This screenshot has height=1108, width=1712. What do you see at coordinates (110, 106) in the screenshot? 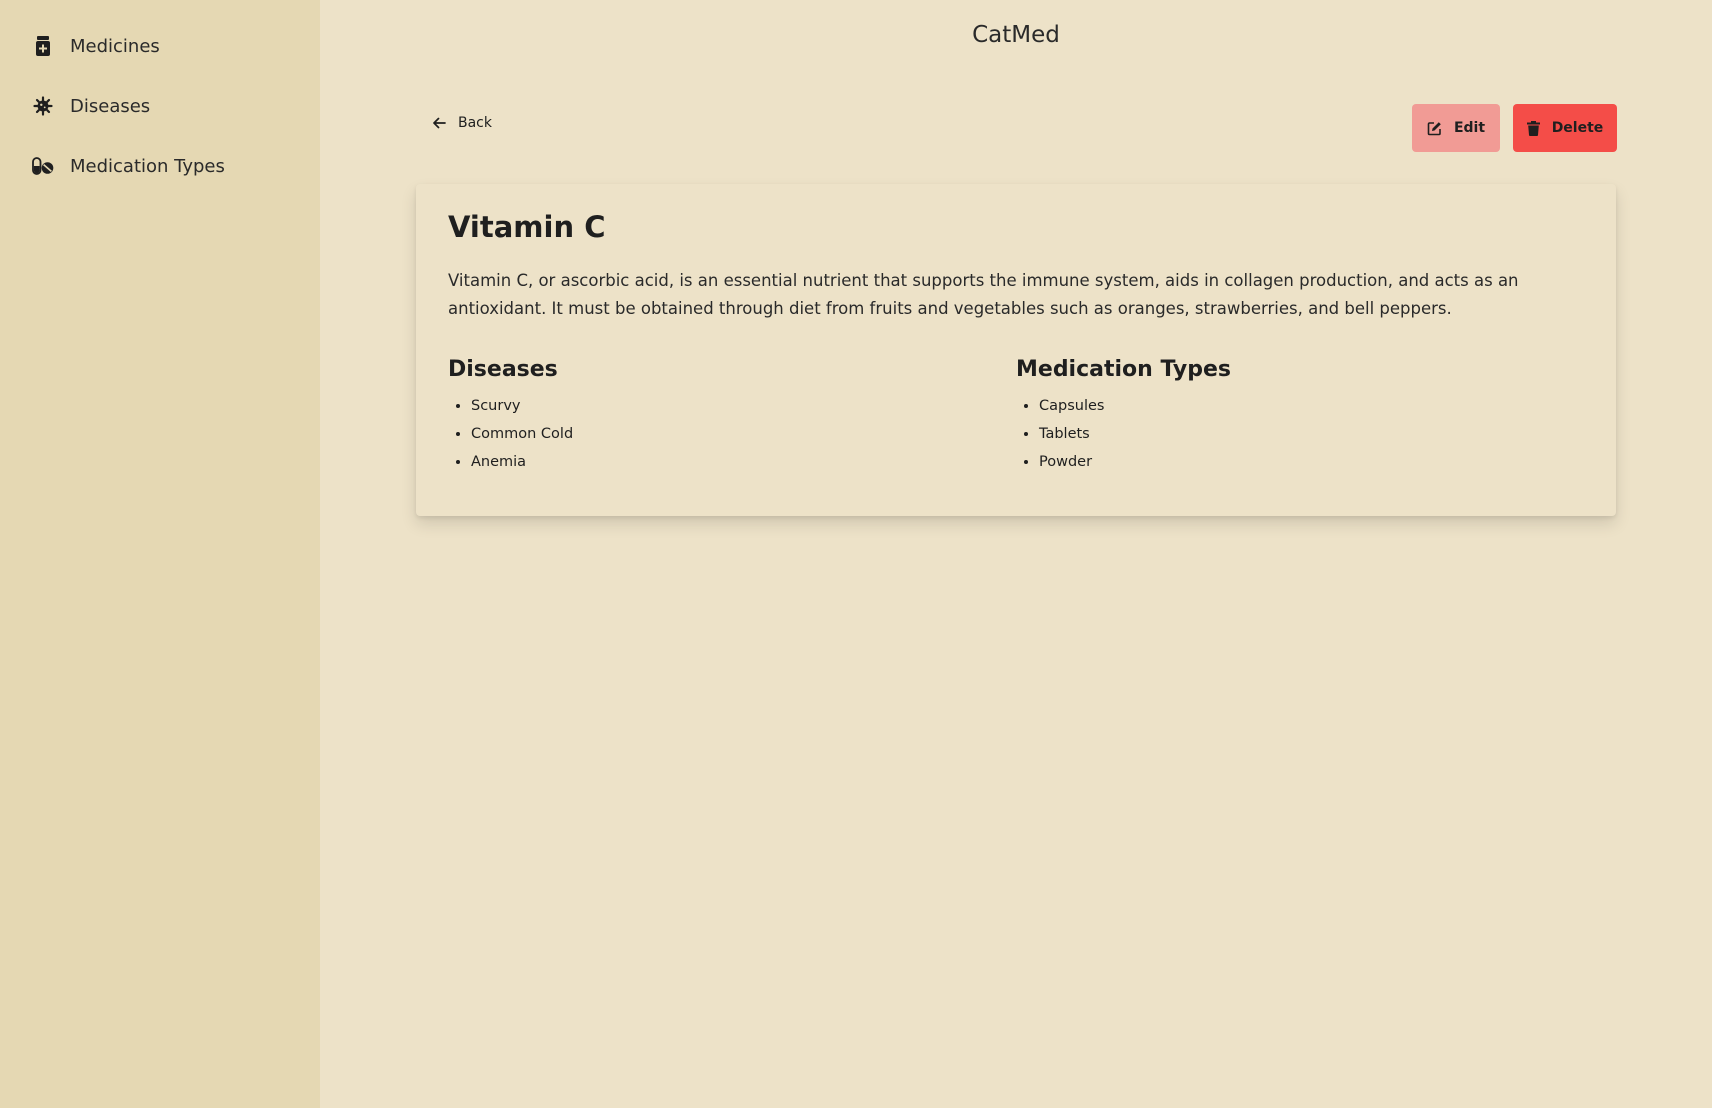
I see `sidebar-item-label: Diseases` at bounding box center [110, 106].